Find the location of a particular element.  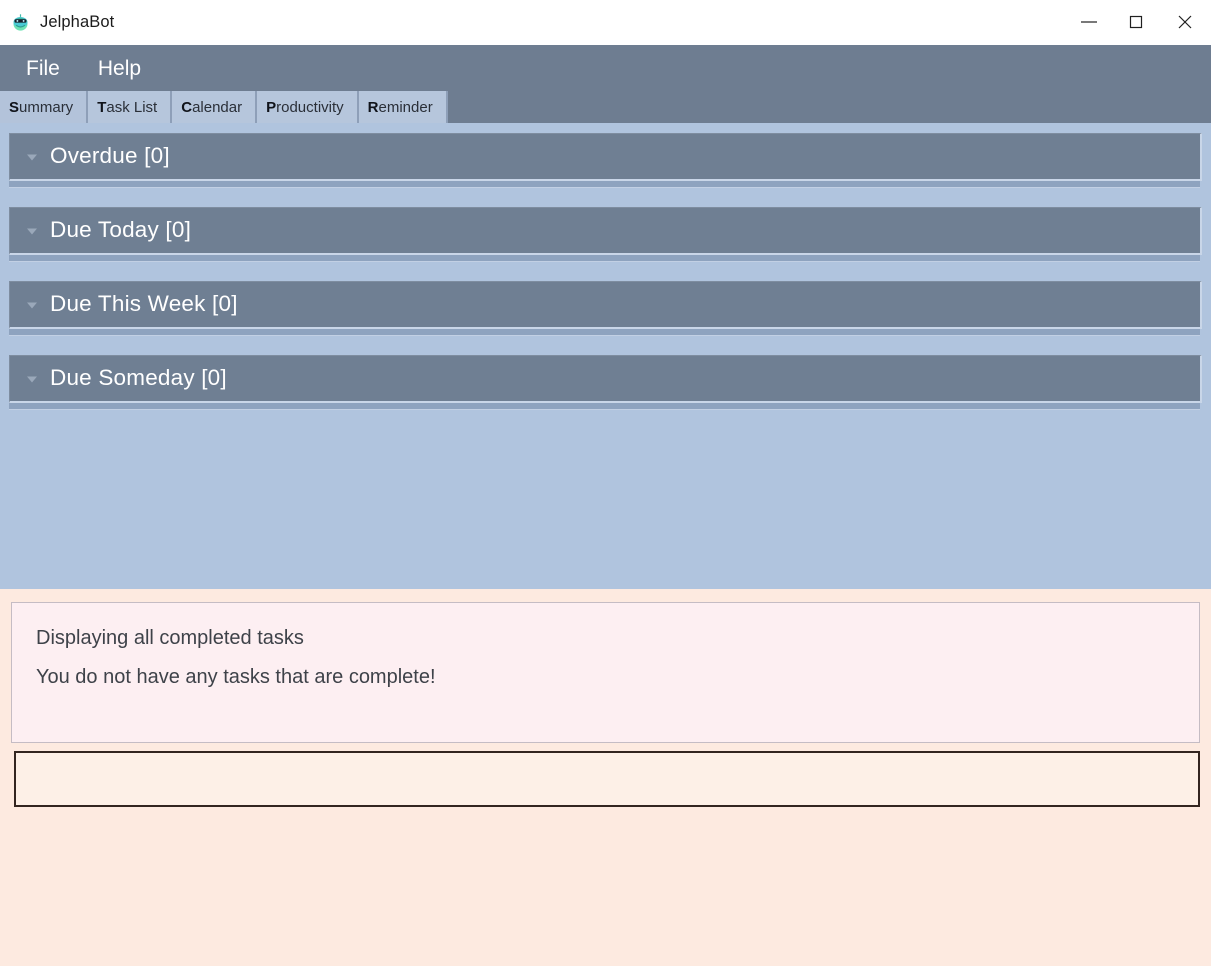

section-header-due-this-week: Due This Week [0] is located at coordinates (605, 305).